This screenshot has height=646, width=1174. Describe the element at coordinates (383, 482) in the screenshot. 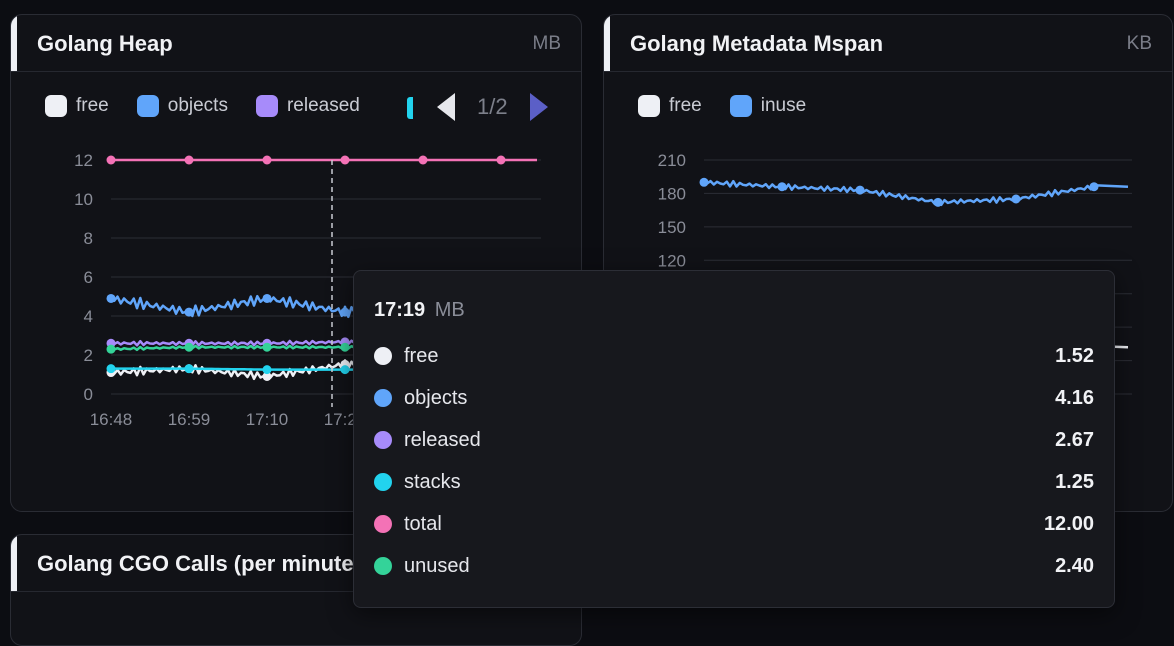

I see `tooltip-dot-stacks` at that location.